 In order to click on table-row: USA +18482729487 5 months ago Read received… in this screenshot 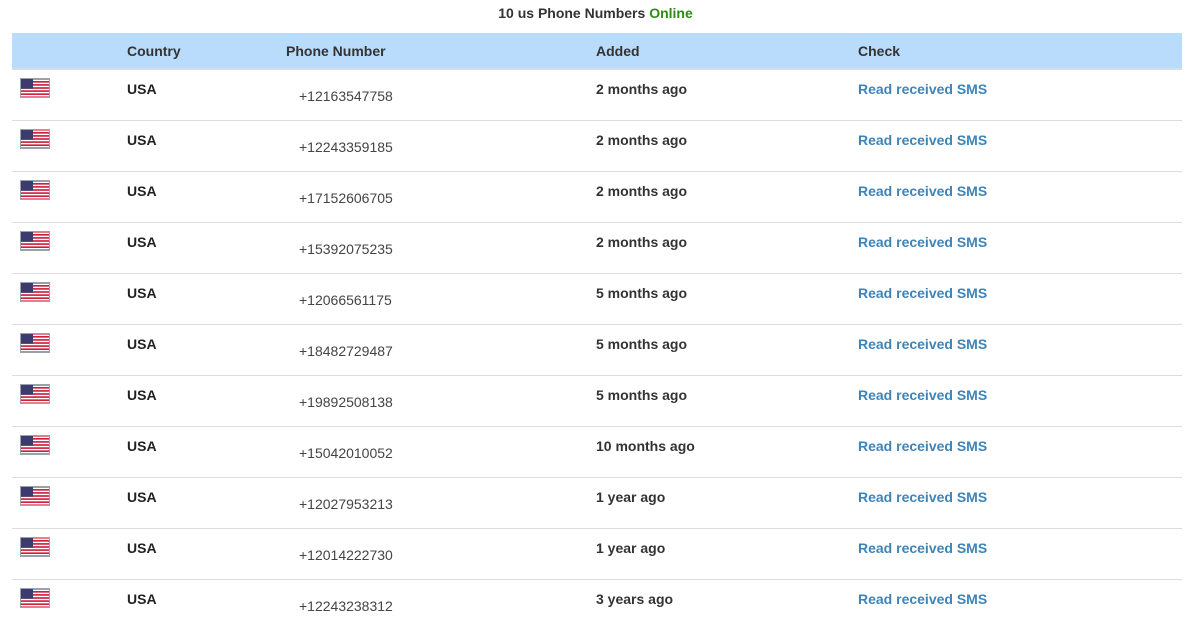, I will do `click(597, 350)`.